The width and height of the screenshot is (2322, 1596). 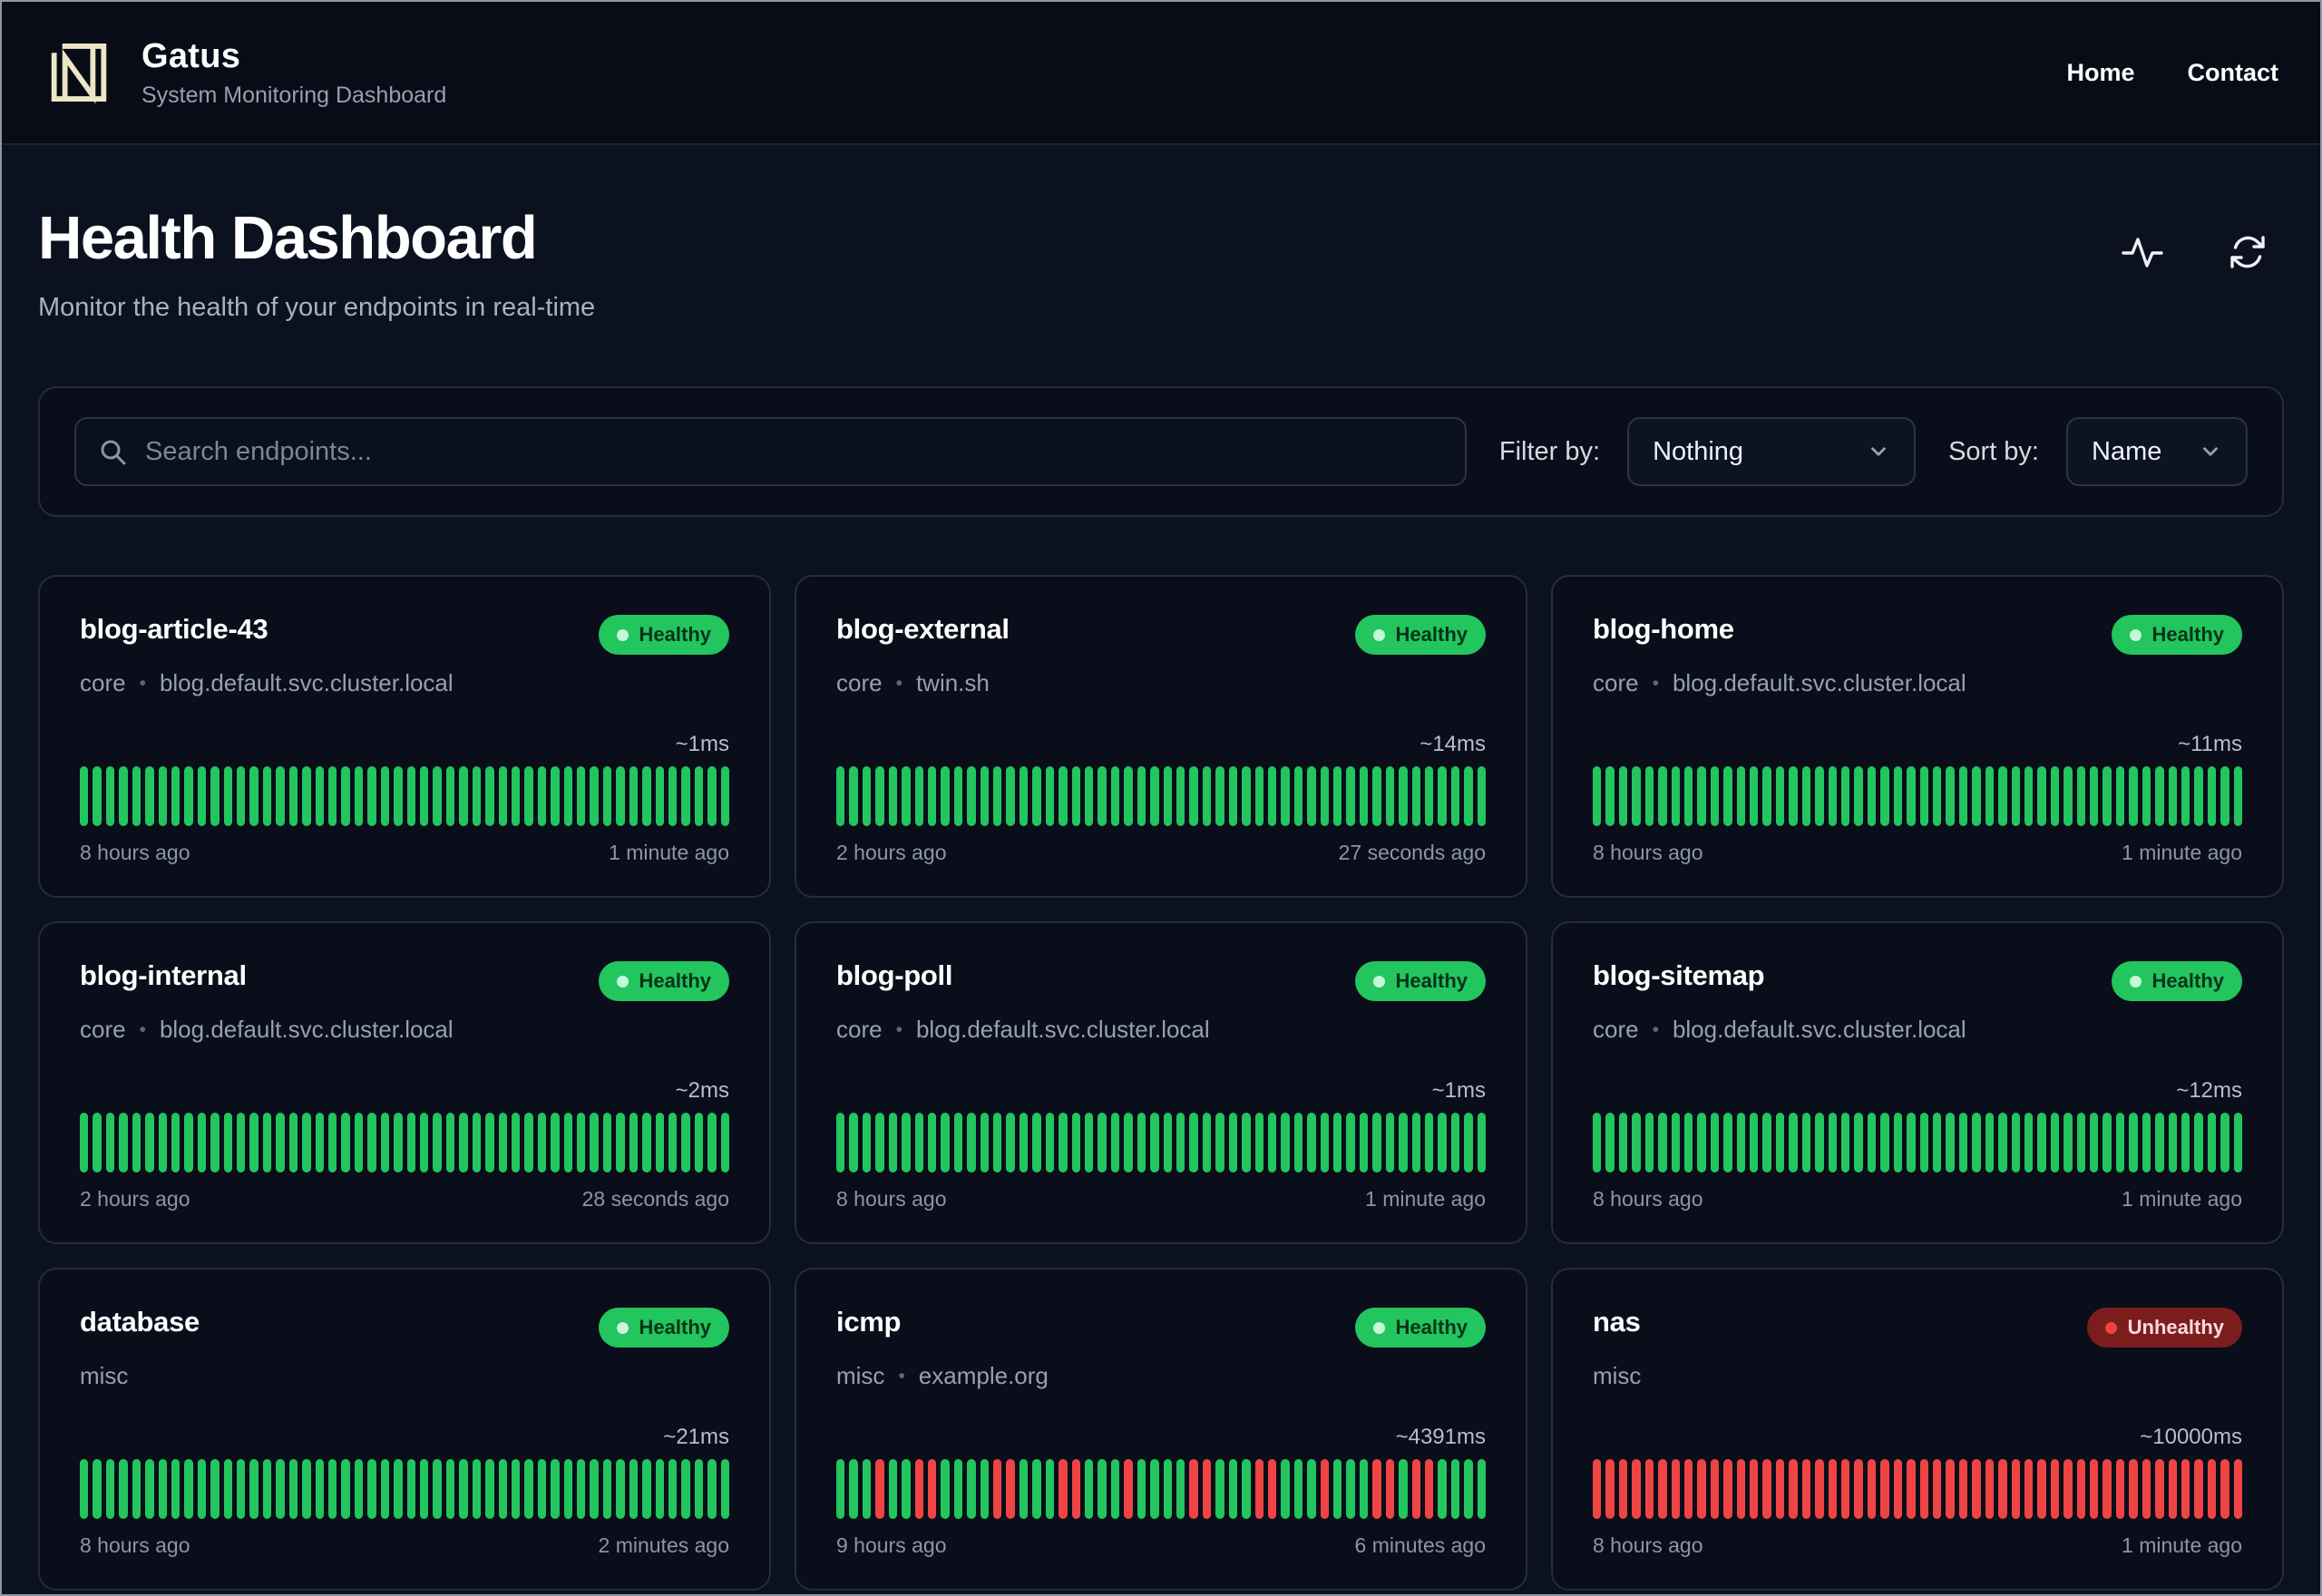 What do you see at coordinates (2157, 451) in the screenshot?
I see `sort-select: Name` at bounding box center [2157, 451].